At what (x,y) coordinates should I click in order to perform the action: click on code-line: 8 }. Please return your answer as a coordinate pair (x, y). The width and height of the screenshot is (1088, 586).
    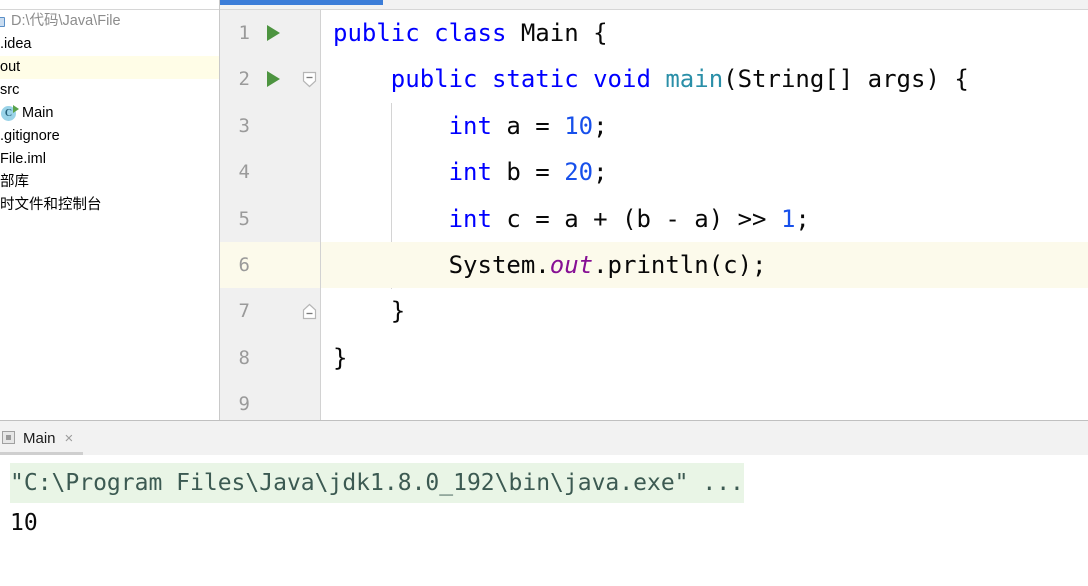
    Looking at the image, I should click on (654, 357).